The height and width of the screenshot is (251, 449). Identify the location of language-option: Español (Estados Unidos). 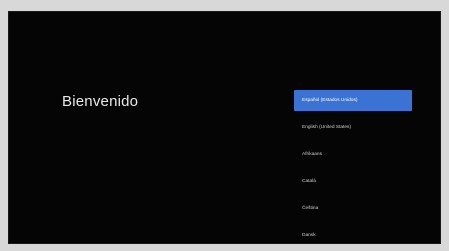
(353, 100).